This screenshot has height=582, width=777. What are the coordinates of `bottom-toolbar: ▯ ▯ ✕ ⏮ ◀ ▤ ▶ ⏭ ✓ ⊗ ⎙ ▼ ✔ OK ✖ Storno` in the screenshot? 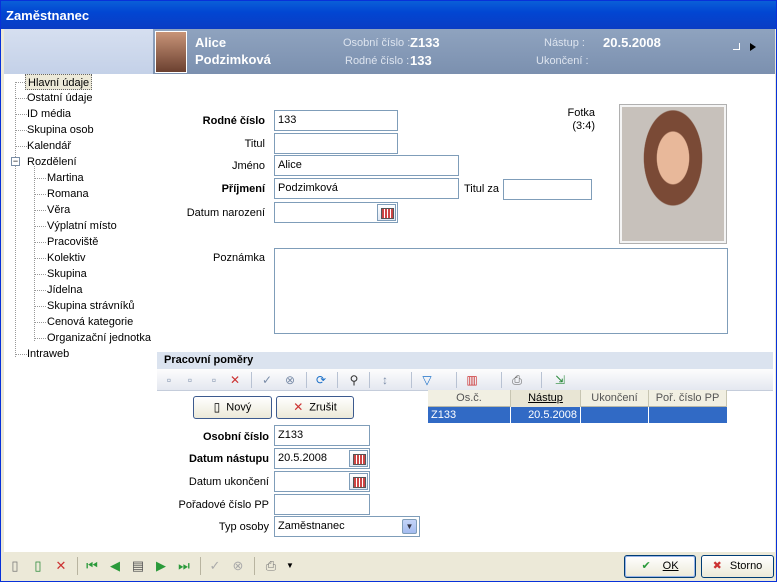 It's located at (388, 566).